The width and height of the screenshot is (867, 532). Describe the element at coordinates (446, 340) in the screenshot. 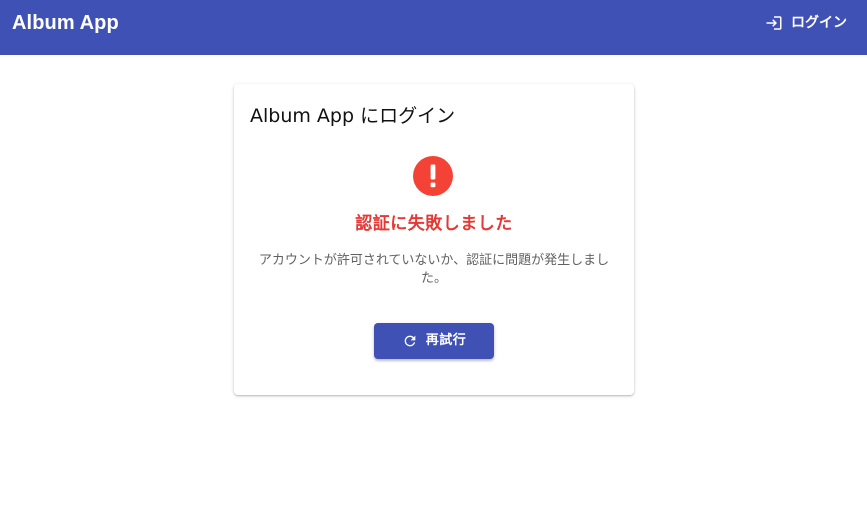

I see `retry-label: 再試行` at that location.